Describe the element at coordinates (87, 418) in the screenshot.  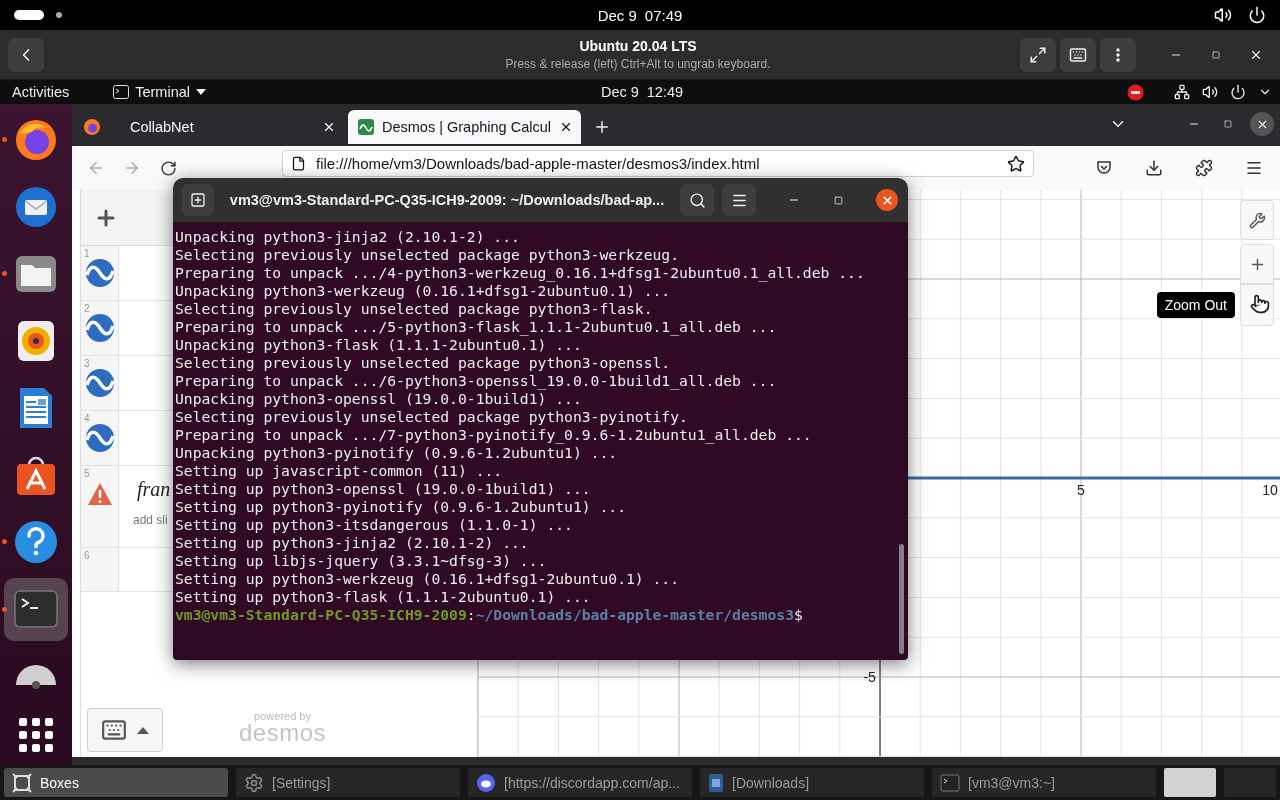
I see `line-number: 4` at that location.